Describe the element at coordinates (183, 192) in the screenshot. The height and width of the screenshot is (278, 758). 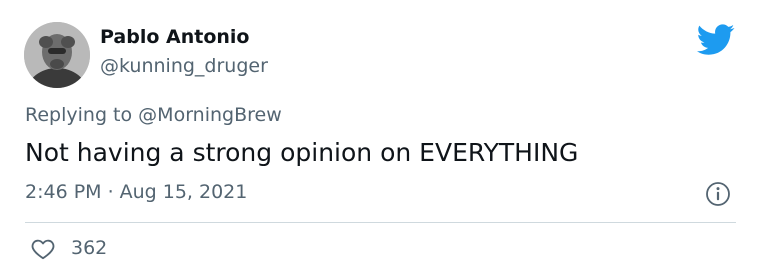
I see `tweet-date: Aug 15, 2021` at that location.